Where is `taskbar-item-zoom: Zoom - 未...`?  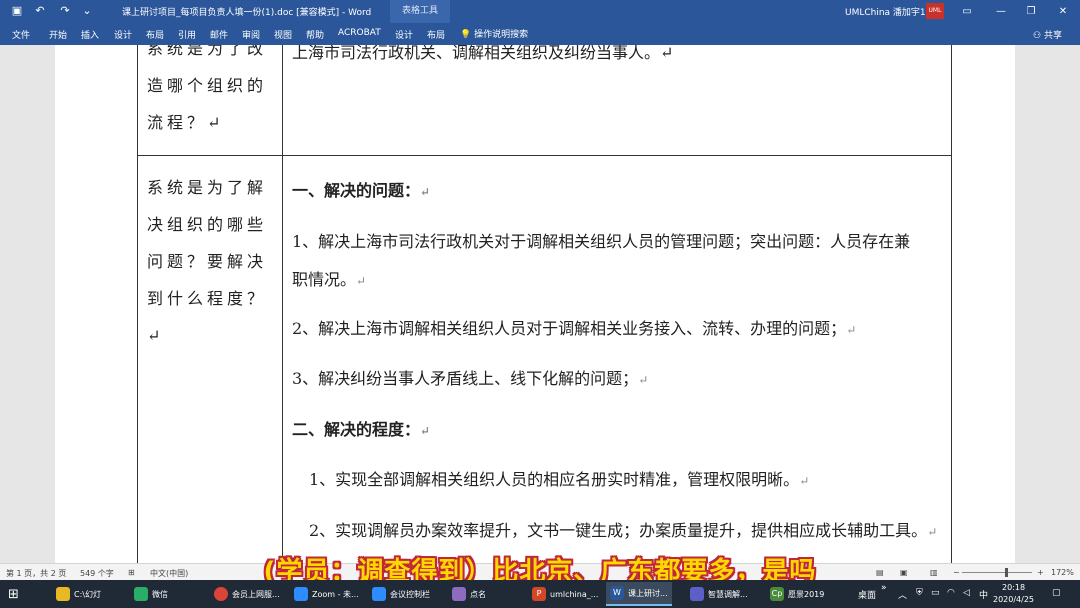 taskbar-item-zoom: Zoom - 未... is located at coordinates (326, 594).